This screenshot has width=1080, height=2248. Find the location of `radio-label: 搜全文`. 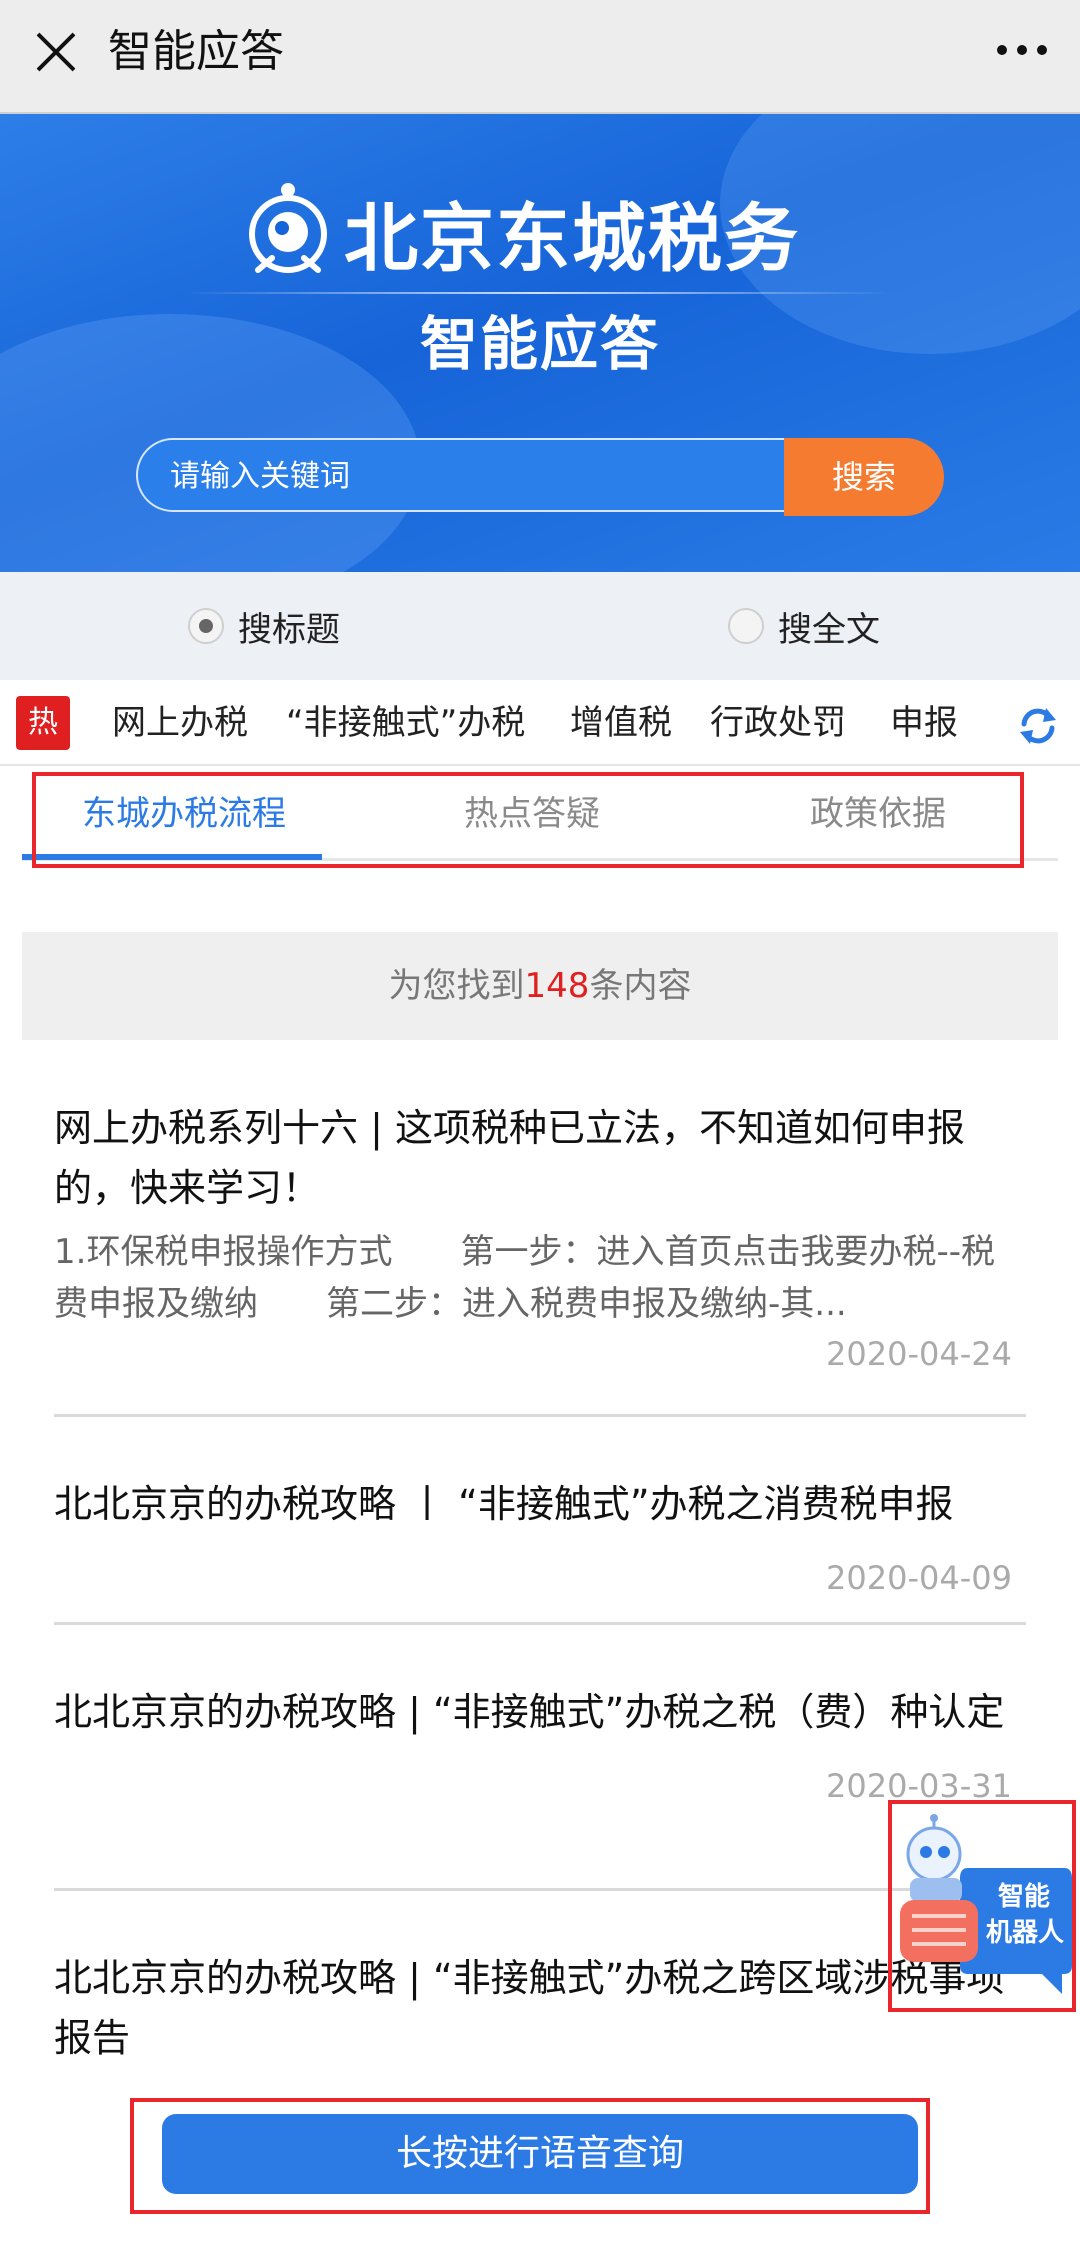

radio-label: 搜全文 is located at coordinates (829, 629).